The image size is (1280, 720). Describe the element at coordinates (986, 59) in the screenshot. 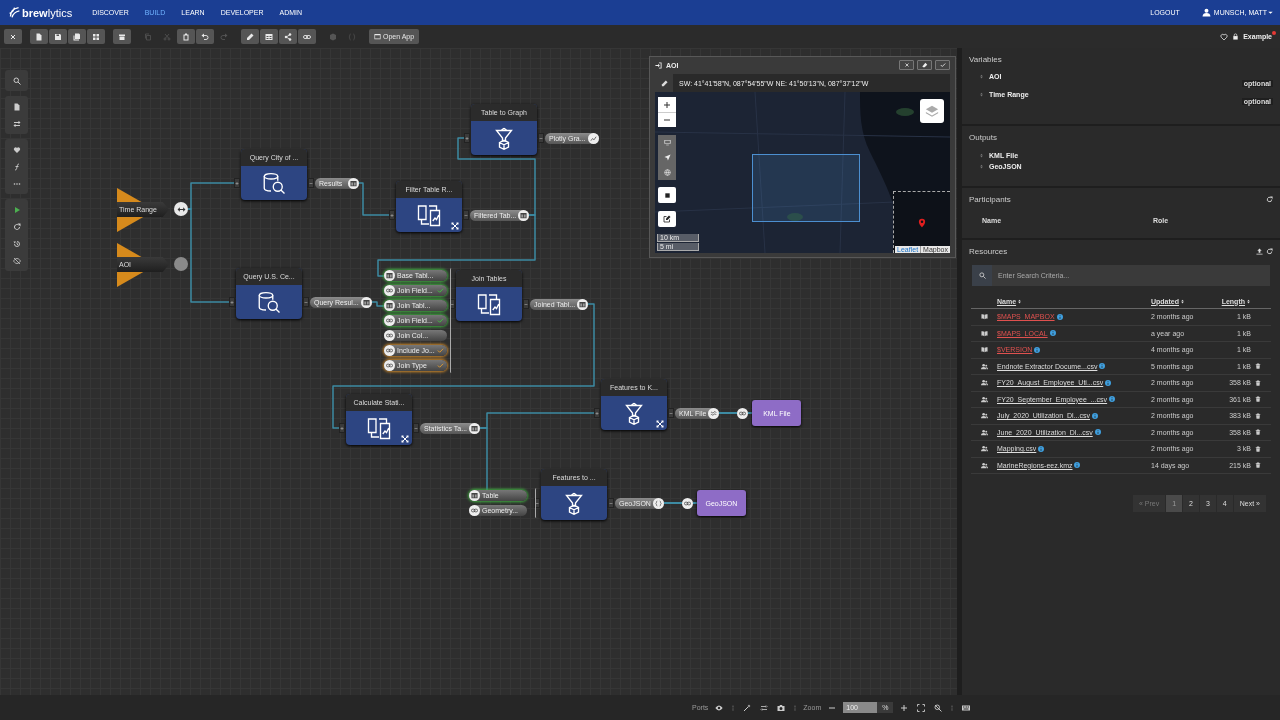

I see `section-title: Variables` at that location.